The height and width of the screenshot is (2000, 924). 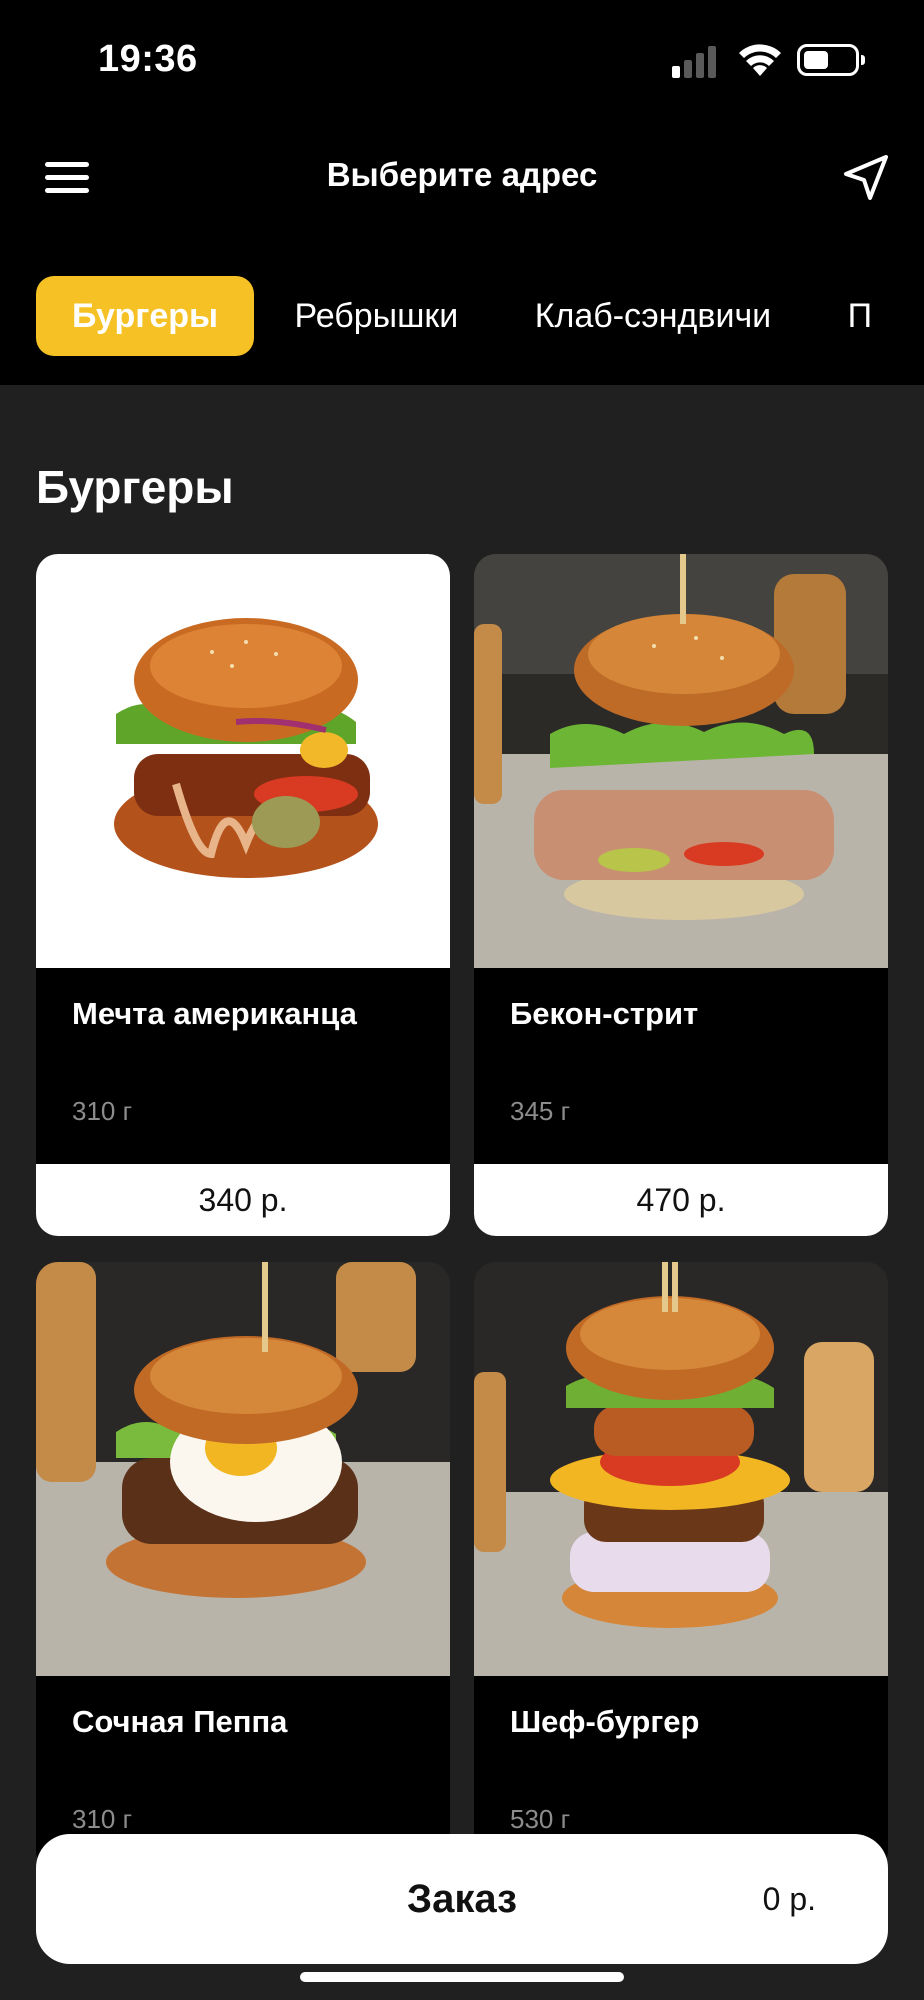 I want to click on home-indicator, so click(x=462, y=1977).